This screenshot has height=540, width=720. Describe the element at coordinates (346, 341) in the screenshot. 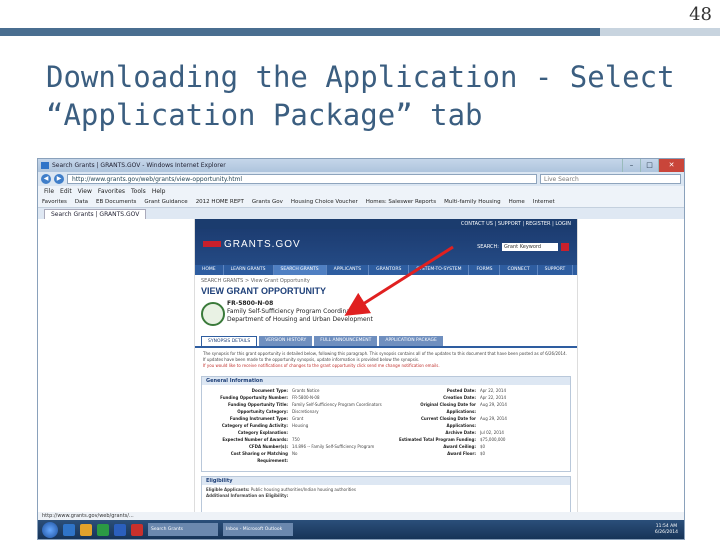

I see `tab-full-announcement: FULL ANNOUNCEMENT` at that location.